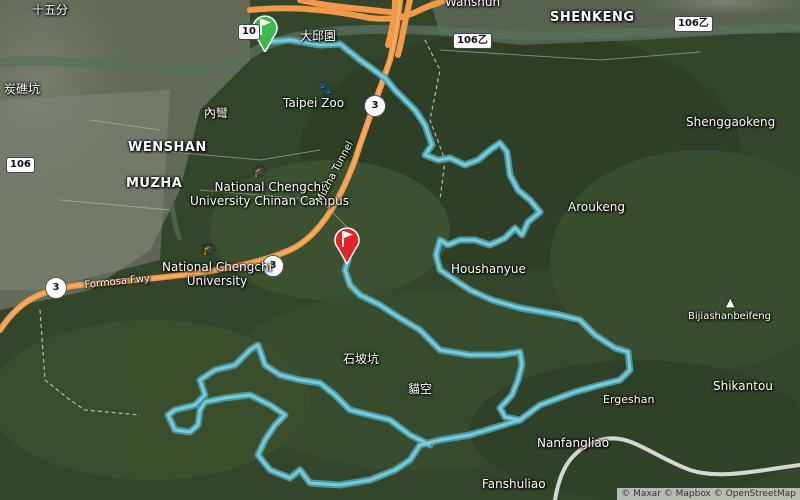 The image size is (800, 500). I want to click on place-shipokeng: 石坡坑, so click(361, 359).